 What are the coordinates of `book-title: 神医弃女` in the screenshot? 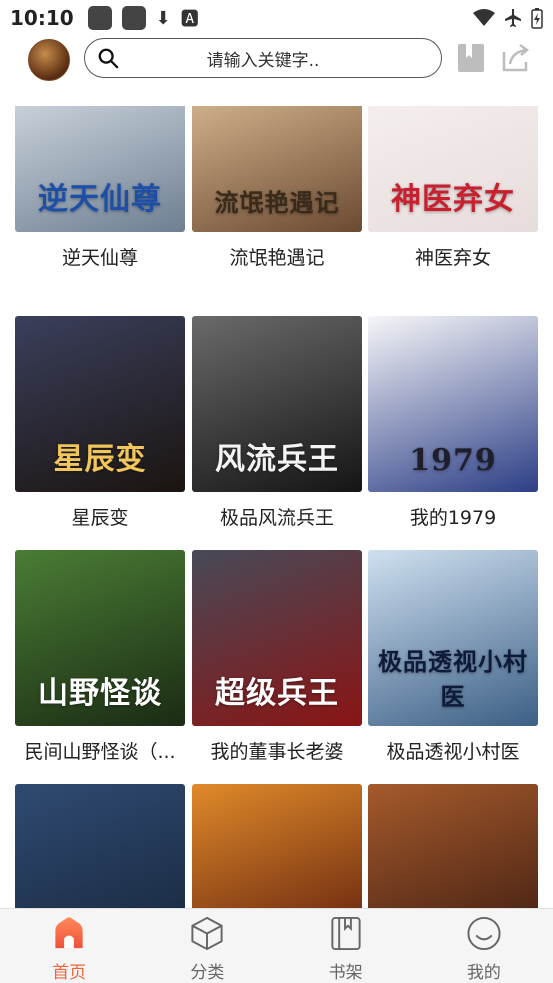 It's located at (453, 256).